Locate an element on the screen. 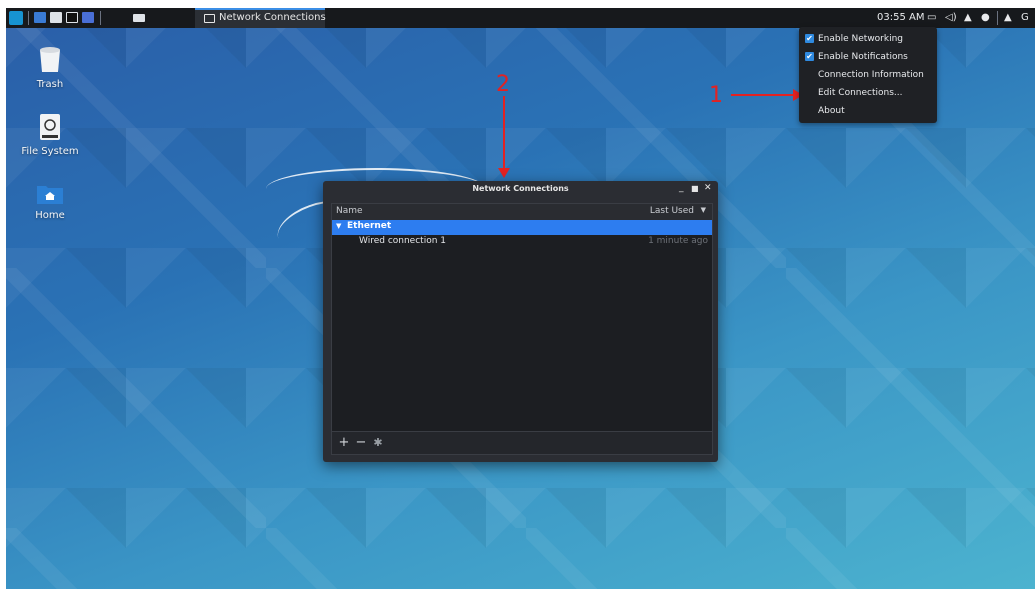 The width and height of the screenshot is (1035, 589). connection-row: Wired connection 1 1 minute ago is located at coordinates (522, 242).